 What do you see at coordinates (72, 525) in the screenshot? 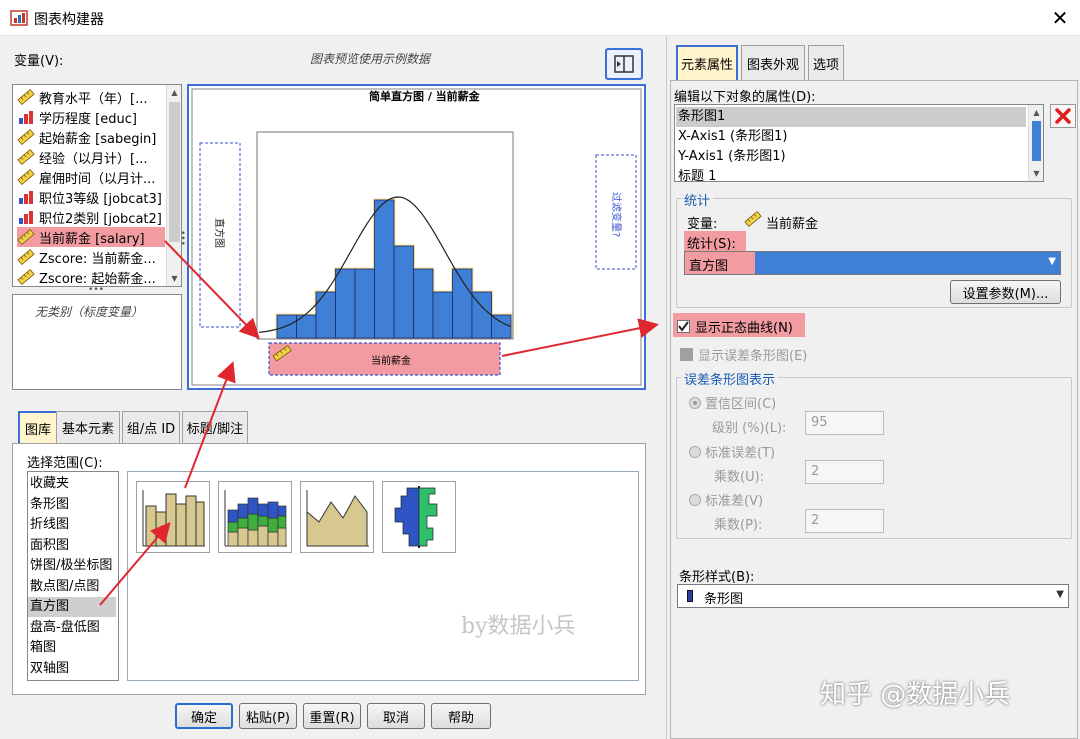
I see `chart-type-item: 折线图` at bounding box center [72, 525].